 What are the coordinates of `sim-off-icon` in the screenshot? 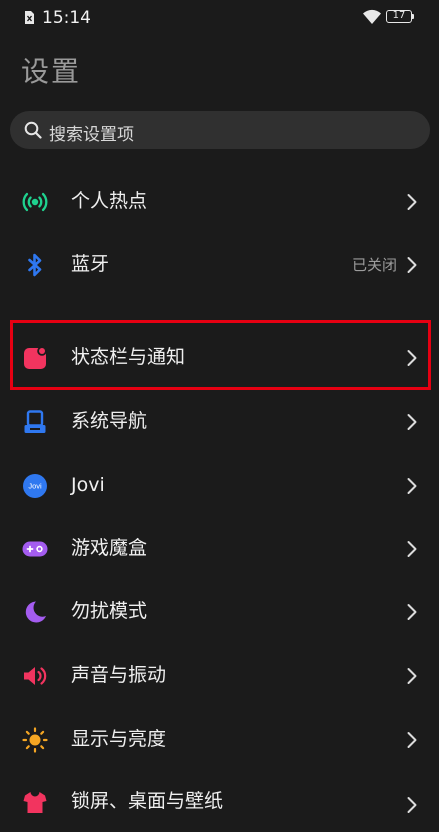 It's located at (29, 17).